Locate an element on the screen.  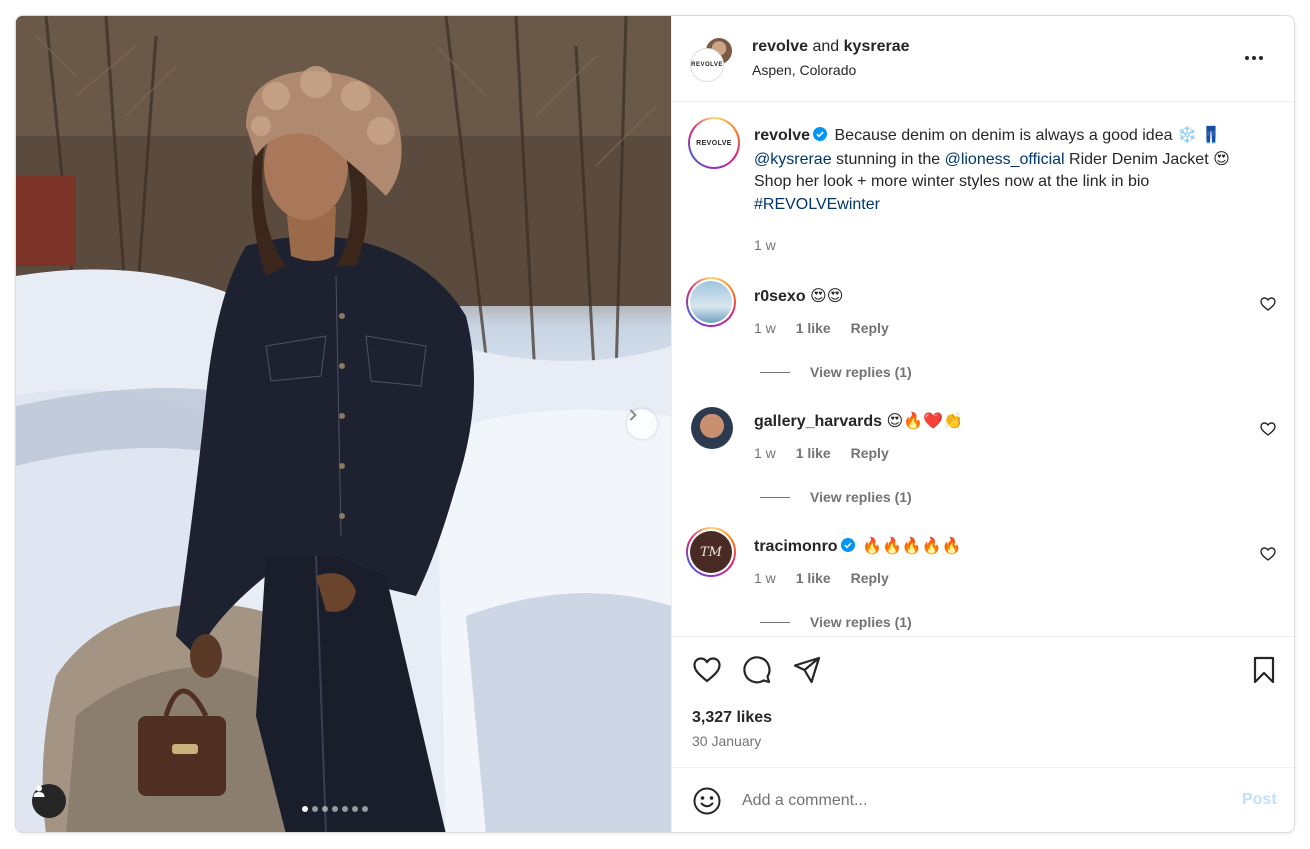
carousel-indicator is located at coordinates (335, 809).